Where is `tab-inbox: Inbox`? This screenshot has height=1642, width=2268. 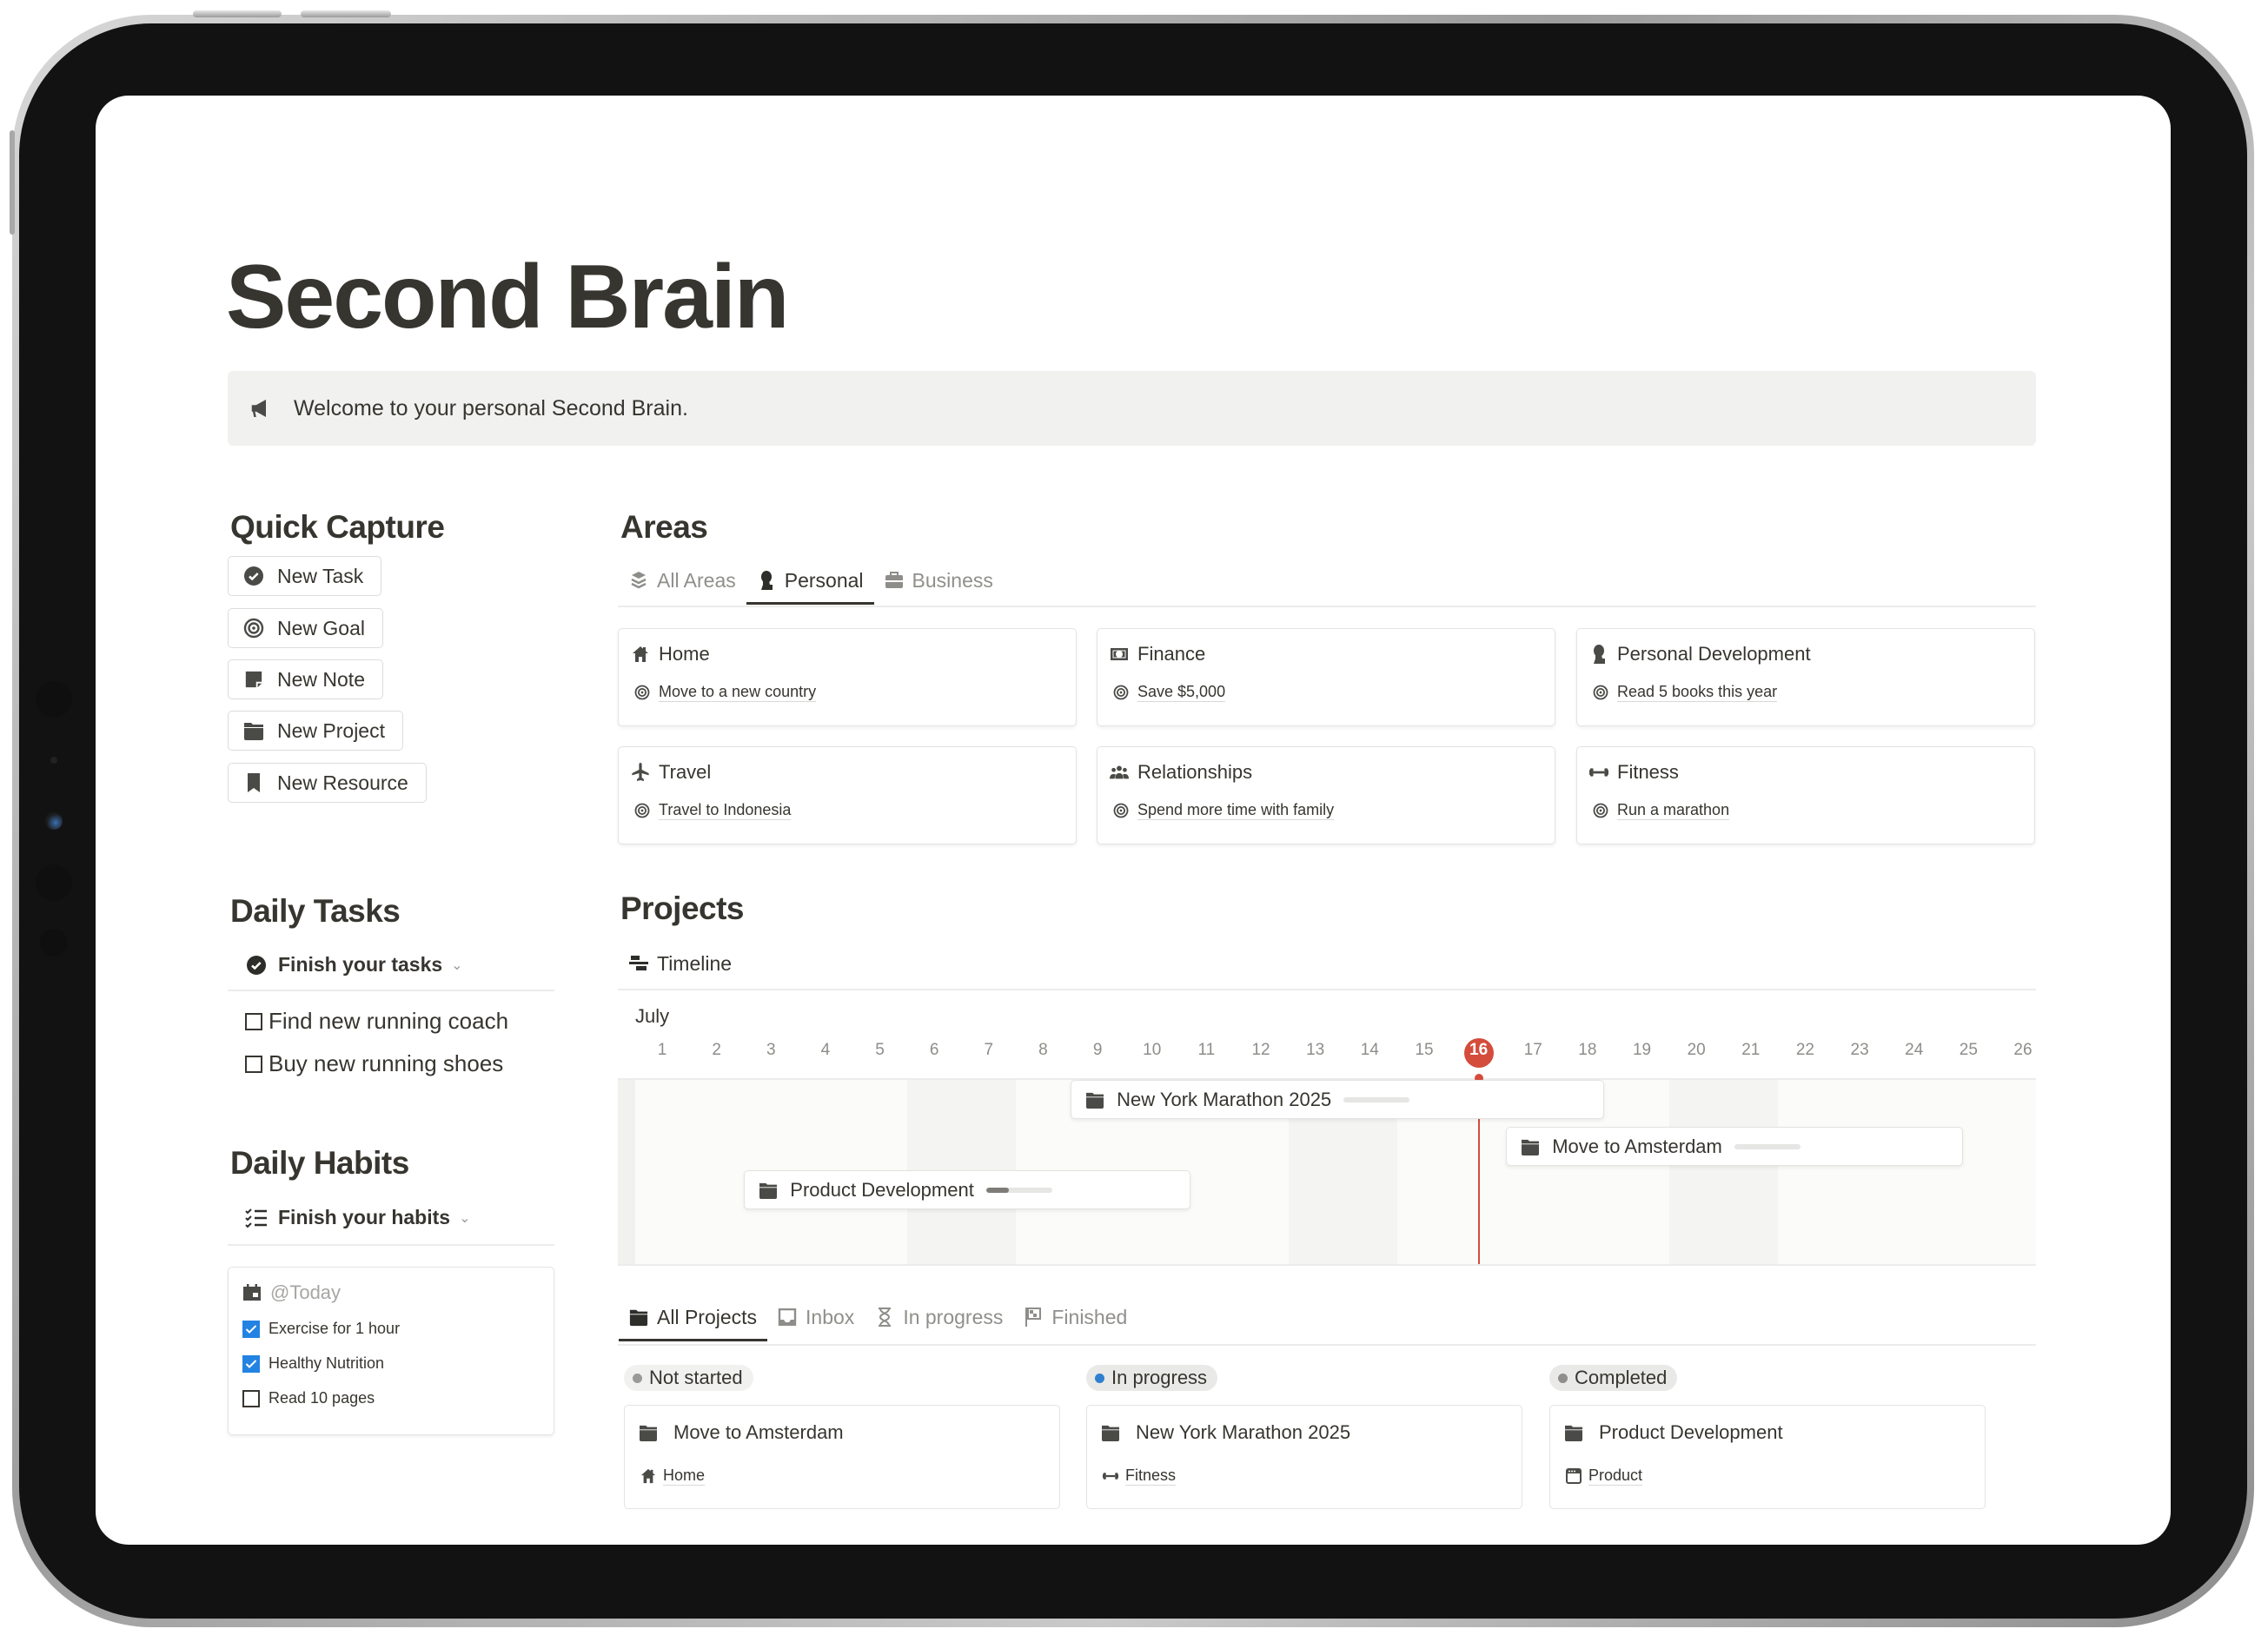
tab-inbox: Inbox is located at coordinates (816, 1317).